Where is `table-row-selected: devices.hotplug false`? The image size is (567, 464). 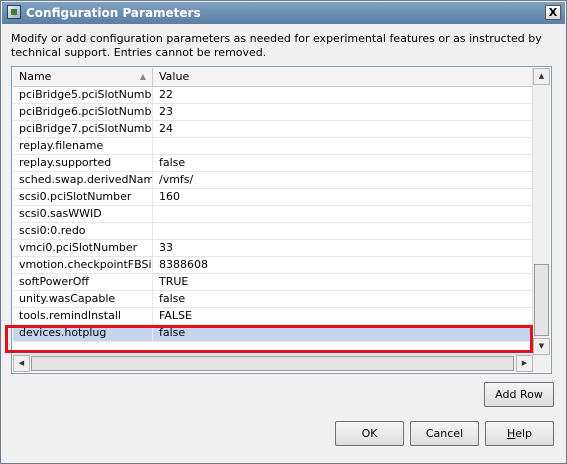
table-row-selected: devices.hotplug false is located at coordinates (273, 333).